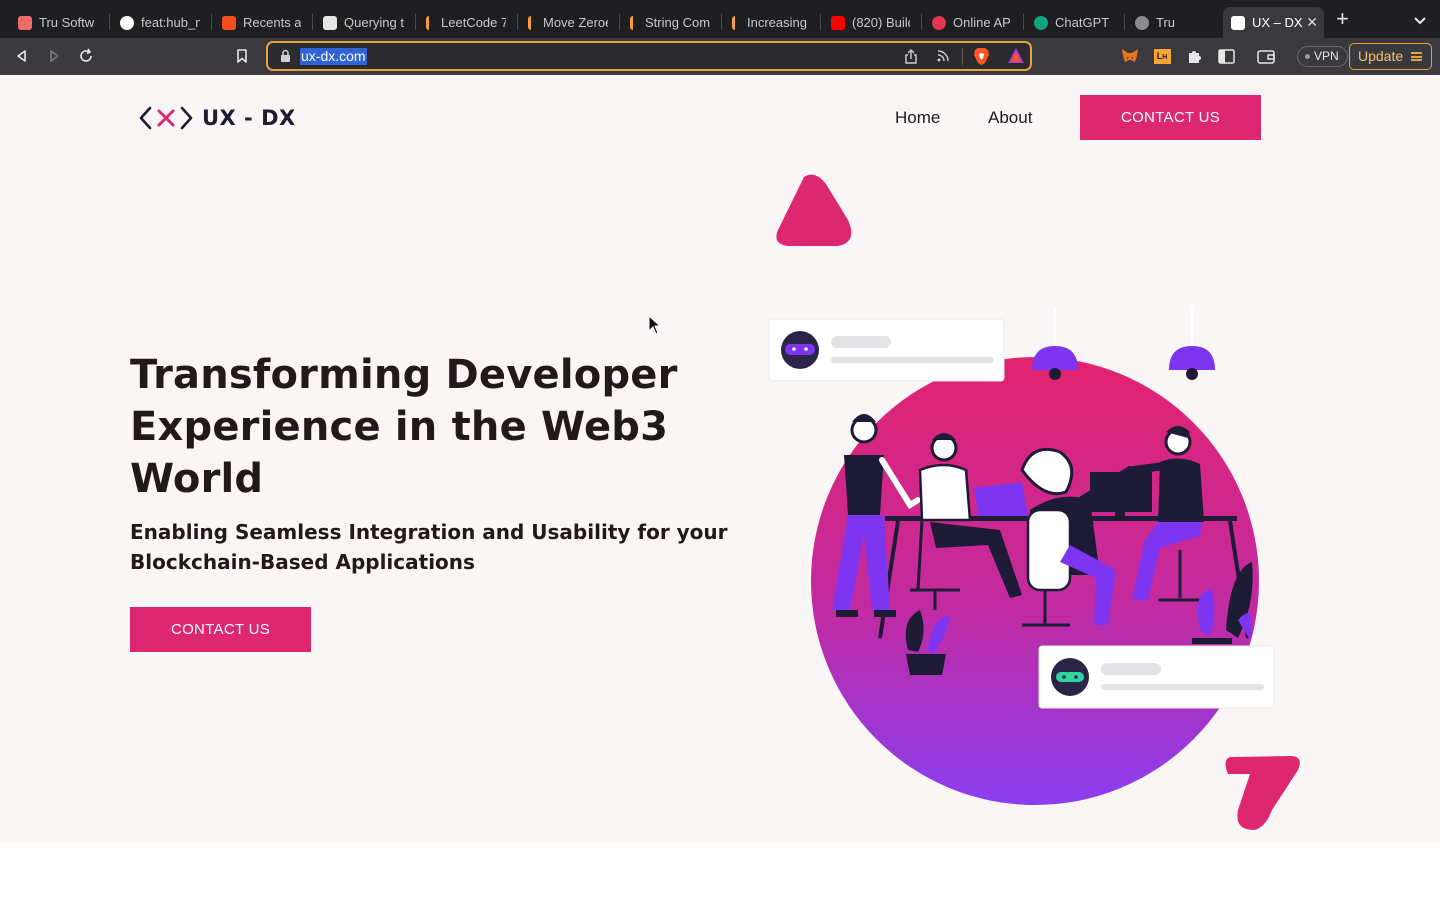 The width and height of the screenshot is (1440, 900). I want to click on extensions-puzzle-icon, so click(1194, 56).